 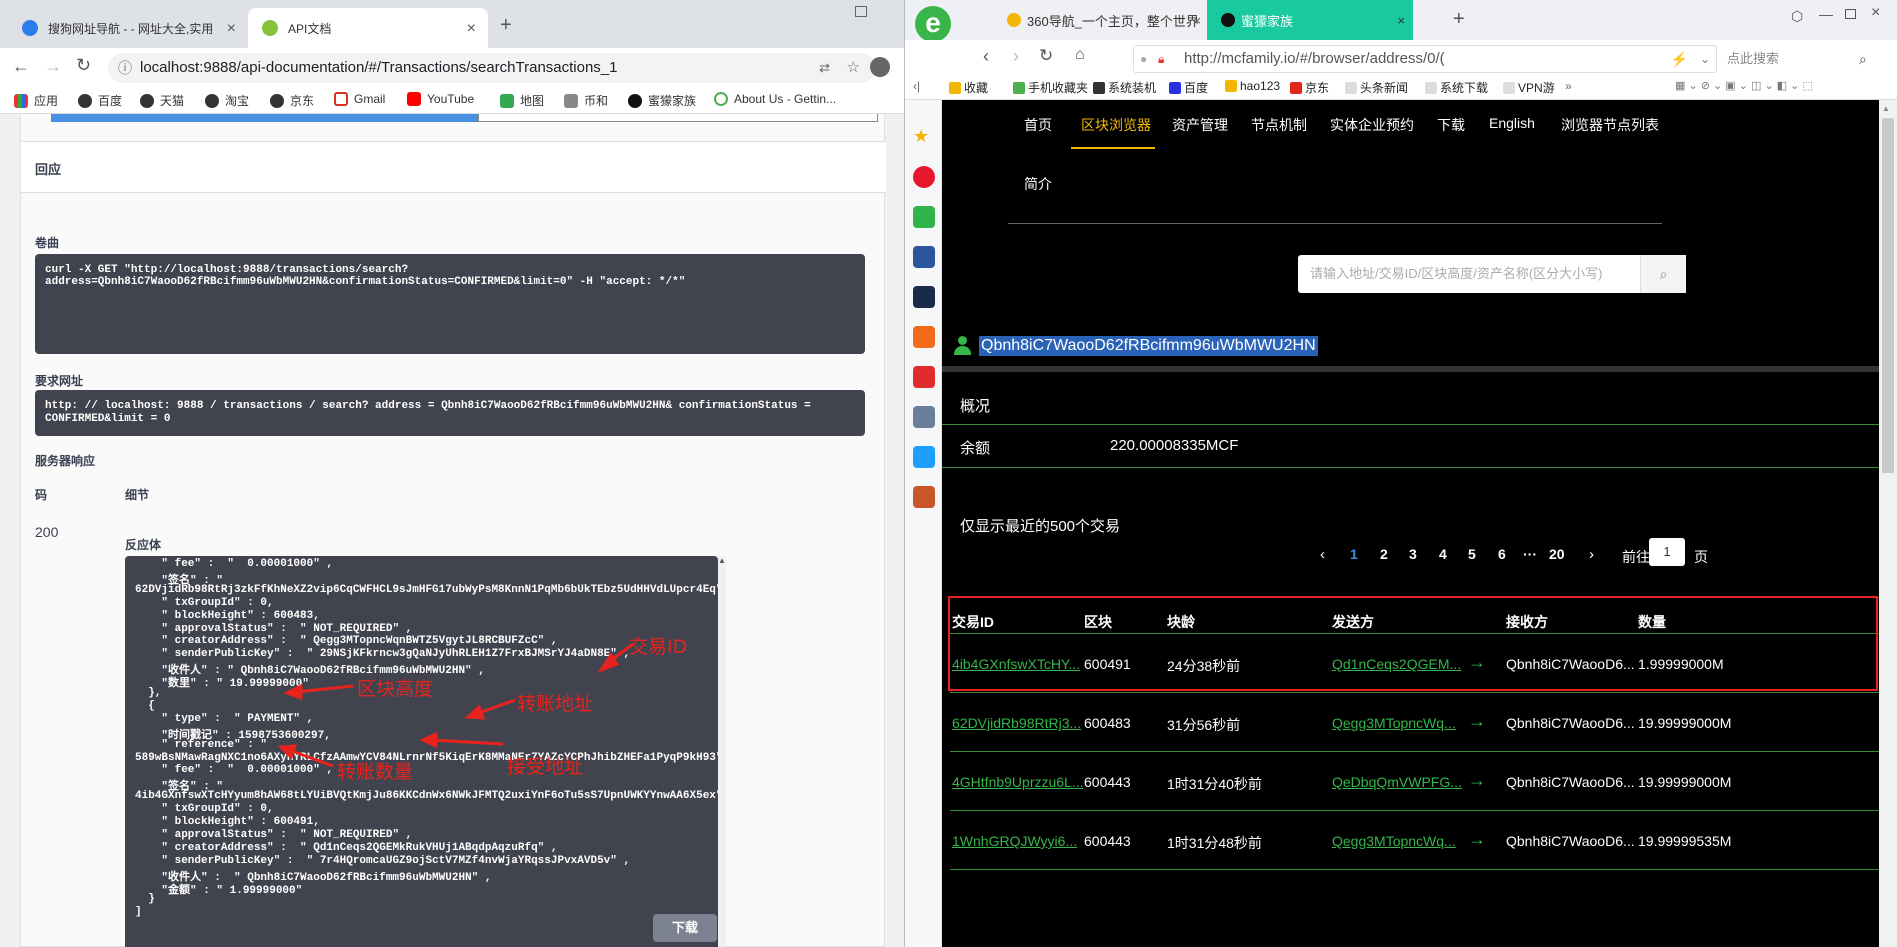 I want to click on fav-hao123: hao123, so click(x=1252, y=86).